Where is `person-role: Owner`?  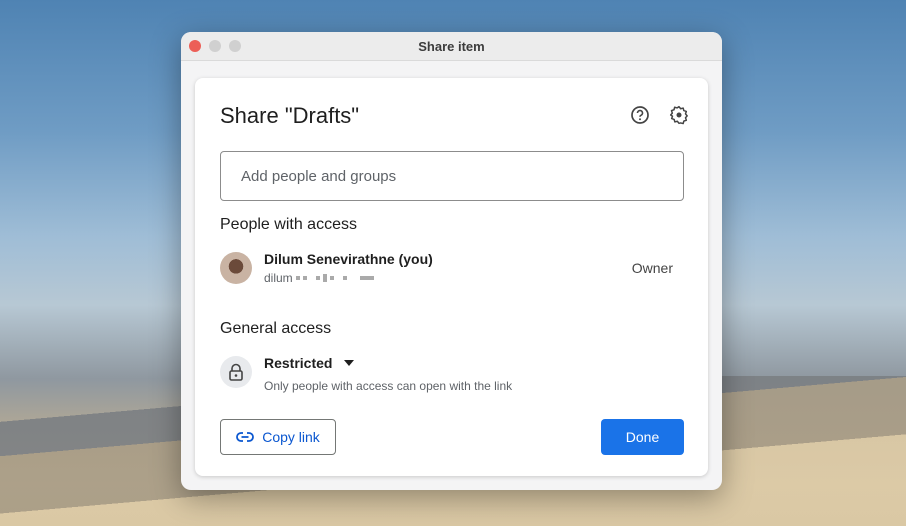
person-role: Owner is located at coordinates (652, 268).